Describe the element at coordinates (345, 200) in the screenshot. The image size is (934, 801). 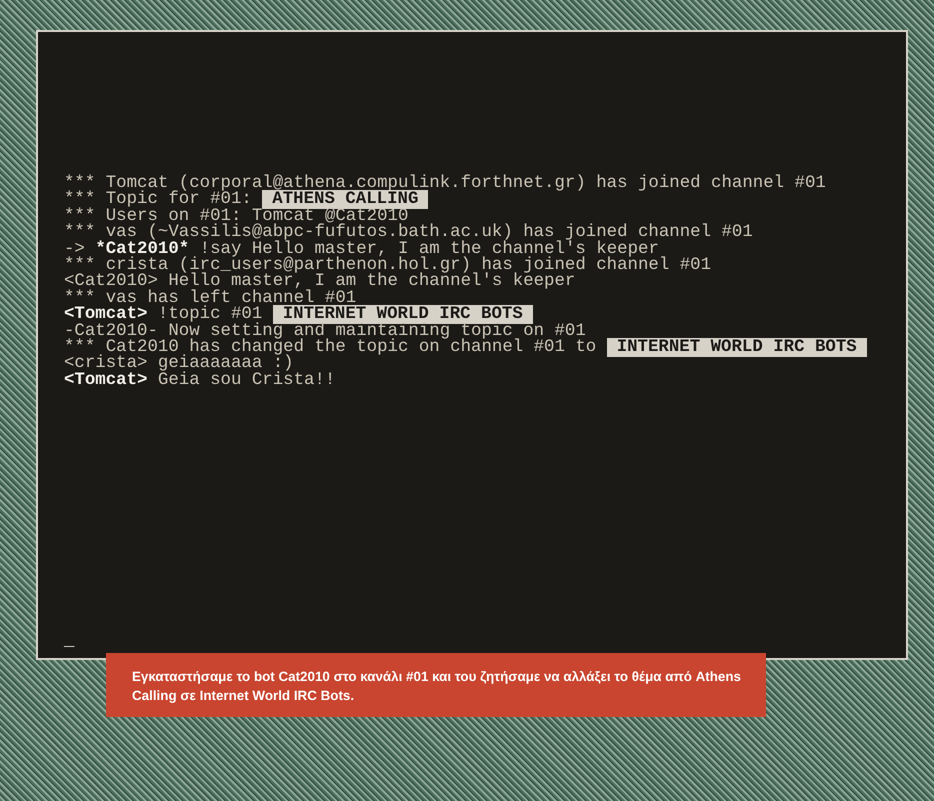
I see `topic-highlight: ATHENS CALLING` at that location.